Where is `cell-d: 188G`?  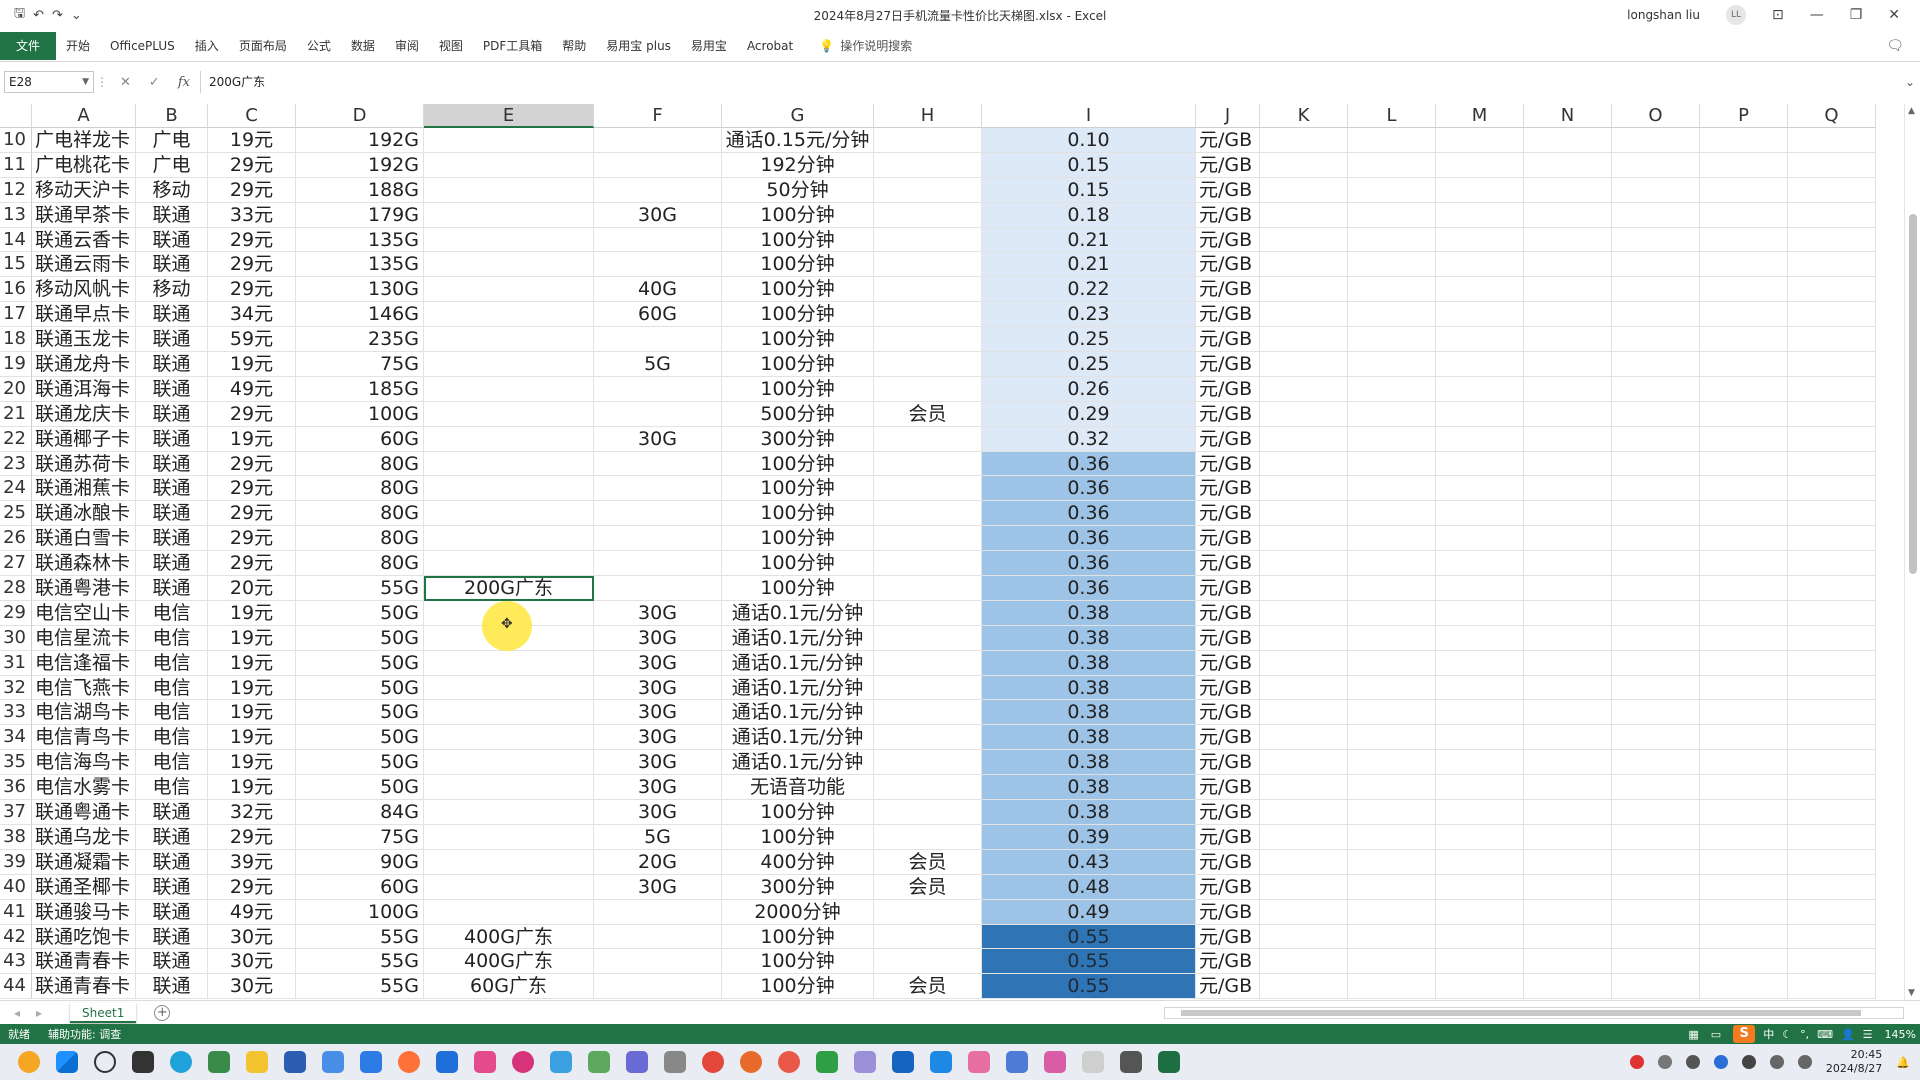
cell-d: 188G is located at coordinates (360, 190).